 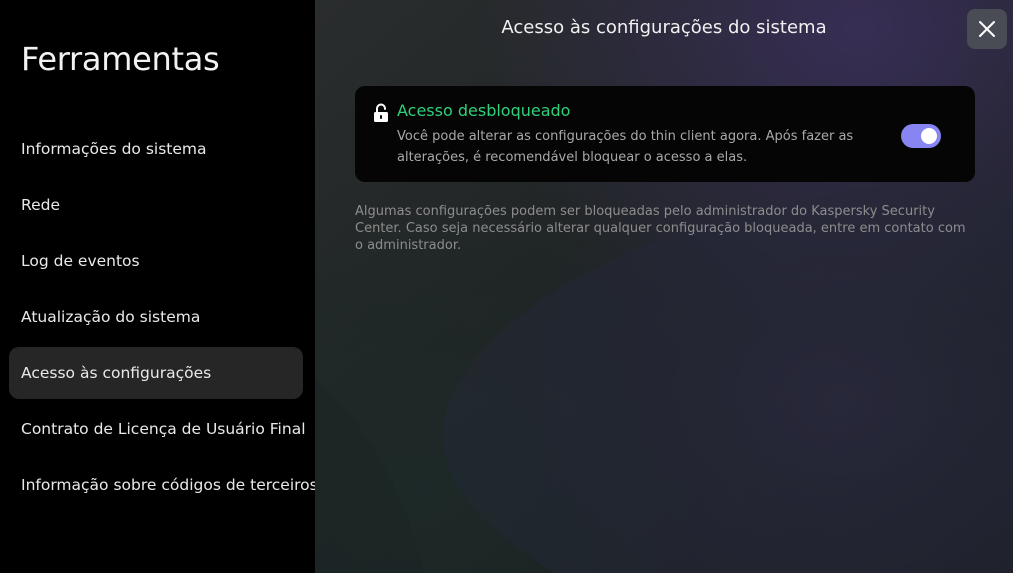 What do you see at coordinates (163, 485) in the screenshot?
I see `sidebar-item-third-party-code: Informação sobre códigos de terceiros` at bounding box center [163, 485].